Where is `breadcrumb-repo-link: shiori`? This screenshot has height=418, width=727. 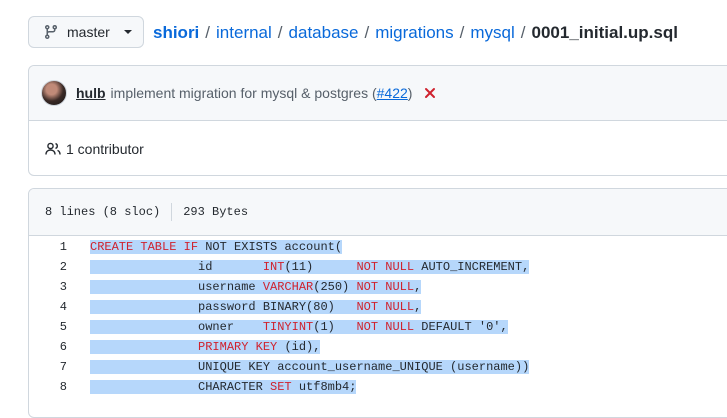 breadcrumb-repo-link: shiori is located at coordinates (176, 33).